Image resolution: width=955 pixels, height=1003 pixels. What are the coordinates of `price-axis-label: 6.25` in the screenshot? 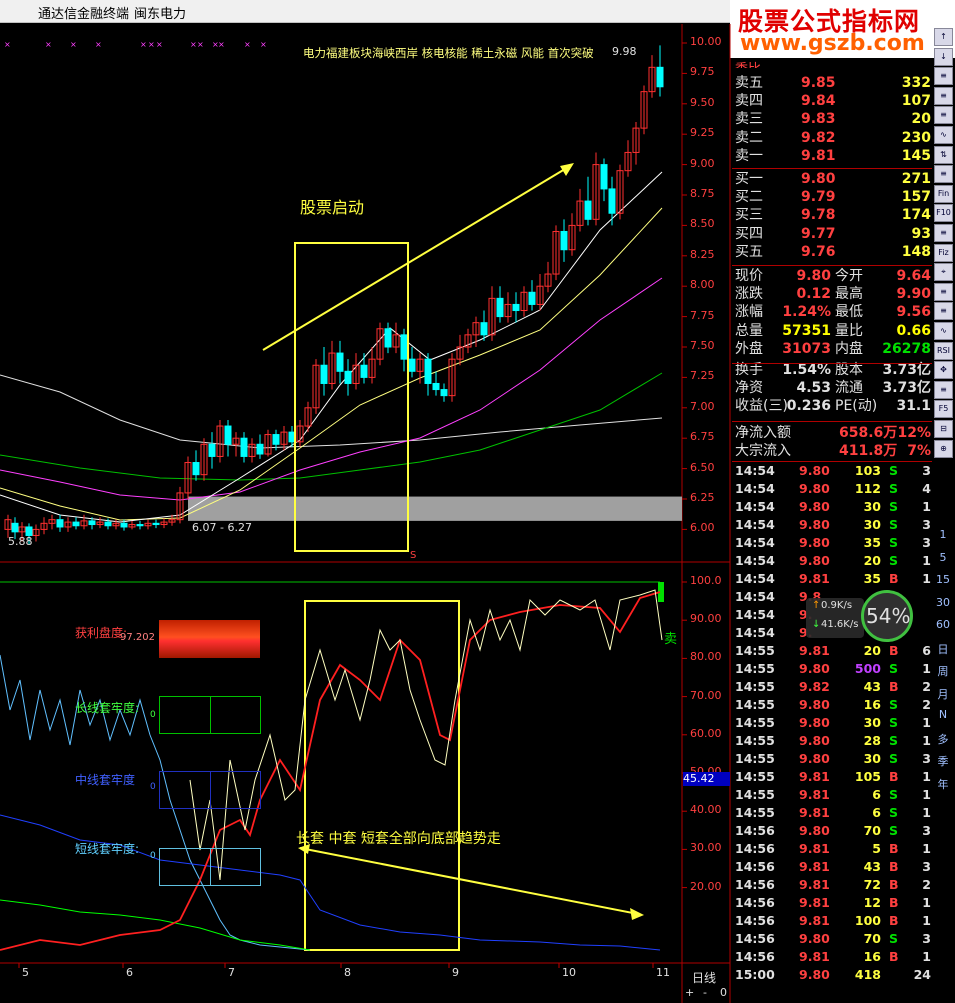 It's located at (702, 497).